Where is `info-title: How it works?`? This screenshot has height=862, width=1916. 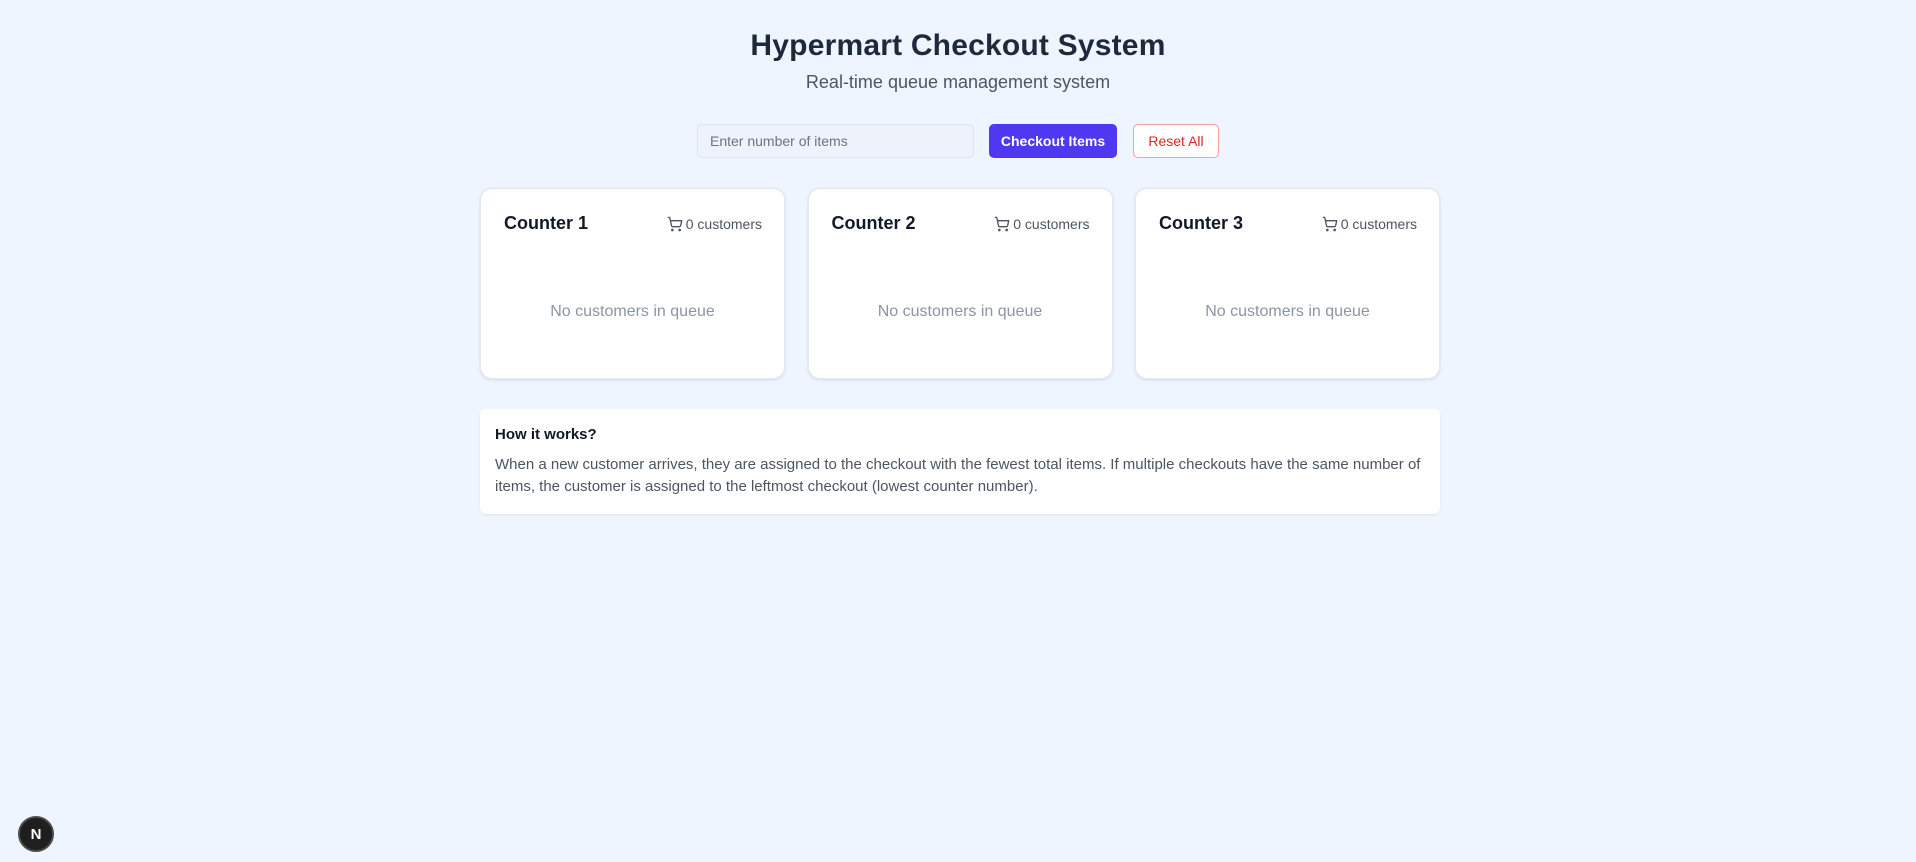
info-title: How it works? is located at coordinates (546, 434).